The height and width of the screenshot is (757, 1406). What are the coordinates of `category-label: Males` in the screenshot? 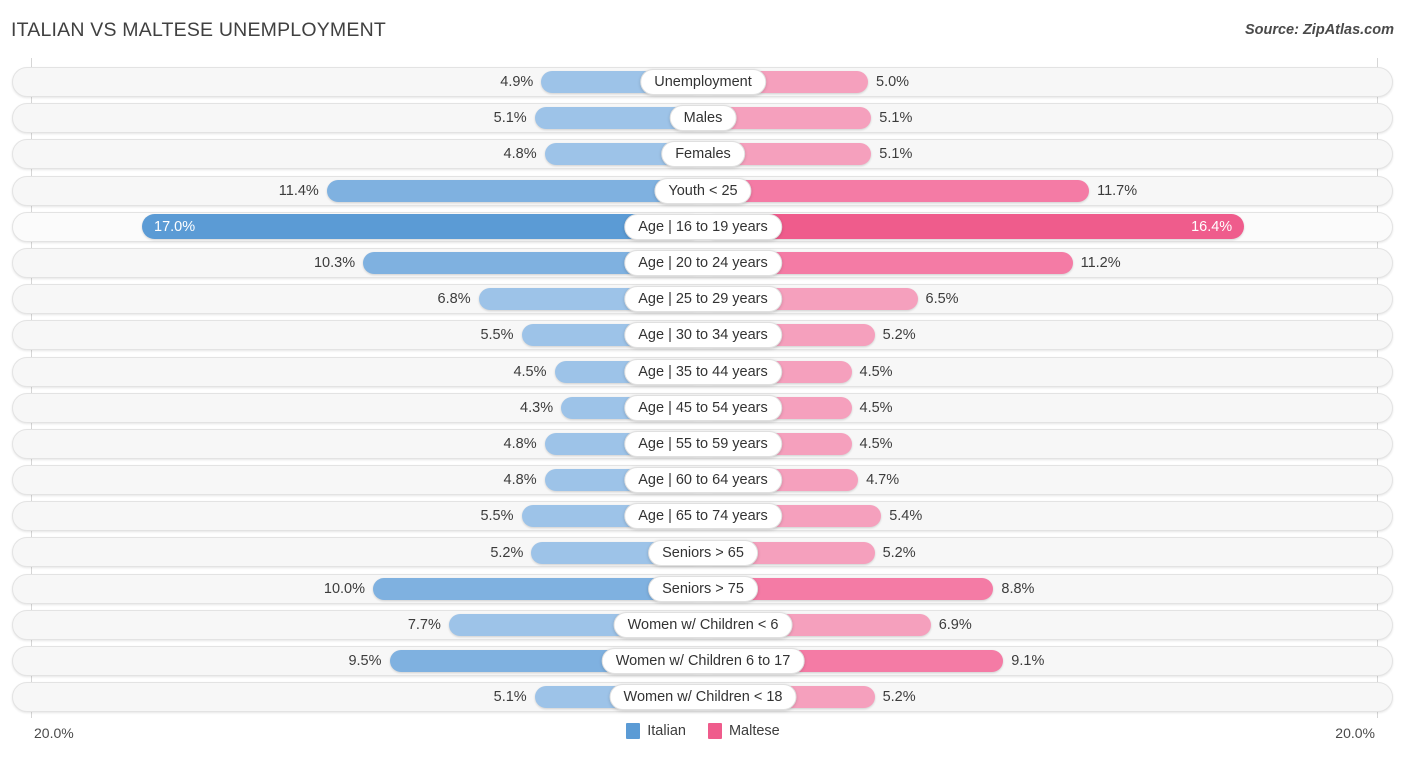 It's located at (703, 118).